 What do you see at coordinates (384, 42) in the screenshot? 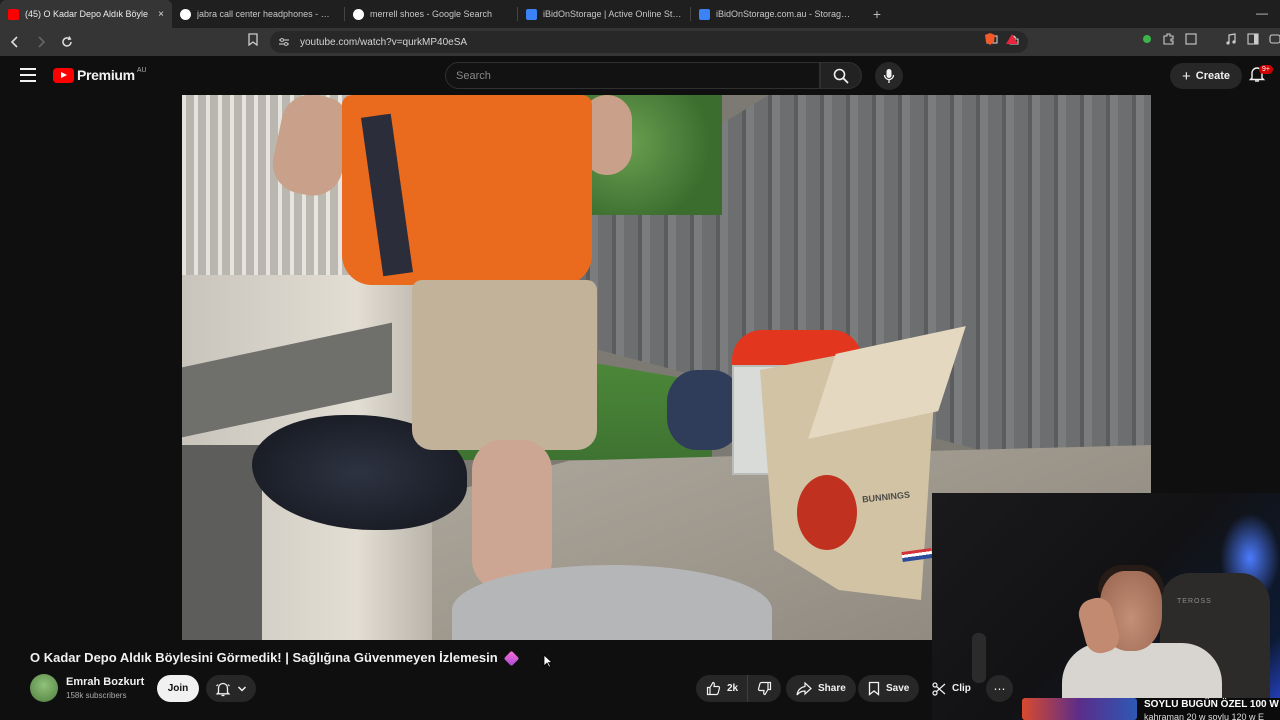
I see `url-text: youtube.com/watch?v=qurkMP40eSA` at bounding box center [384, 42].